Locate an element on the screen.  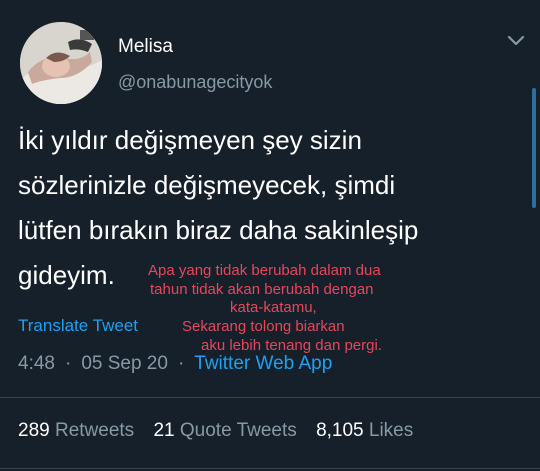
tweet-source-link: Twitter Web App is located at coordinates (263, 363).